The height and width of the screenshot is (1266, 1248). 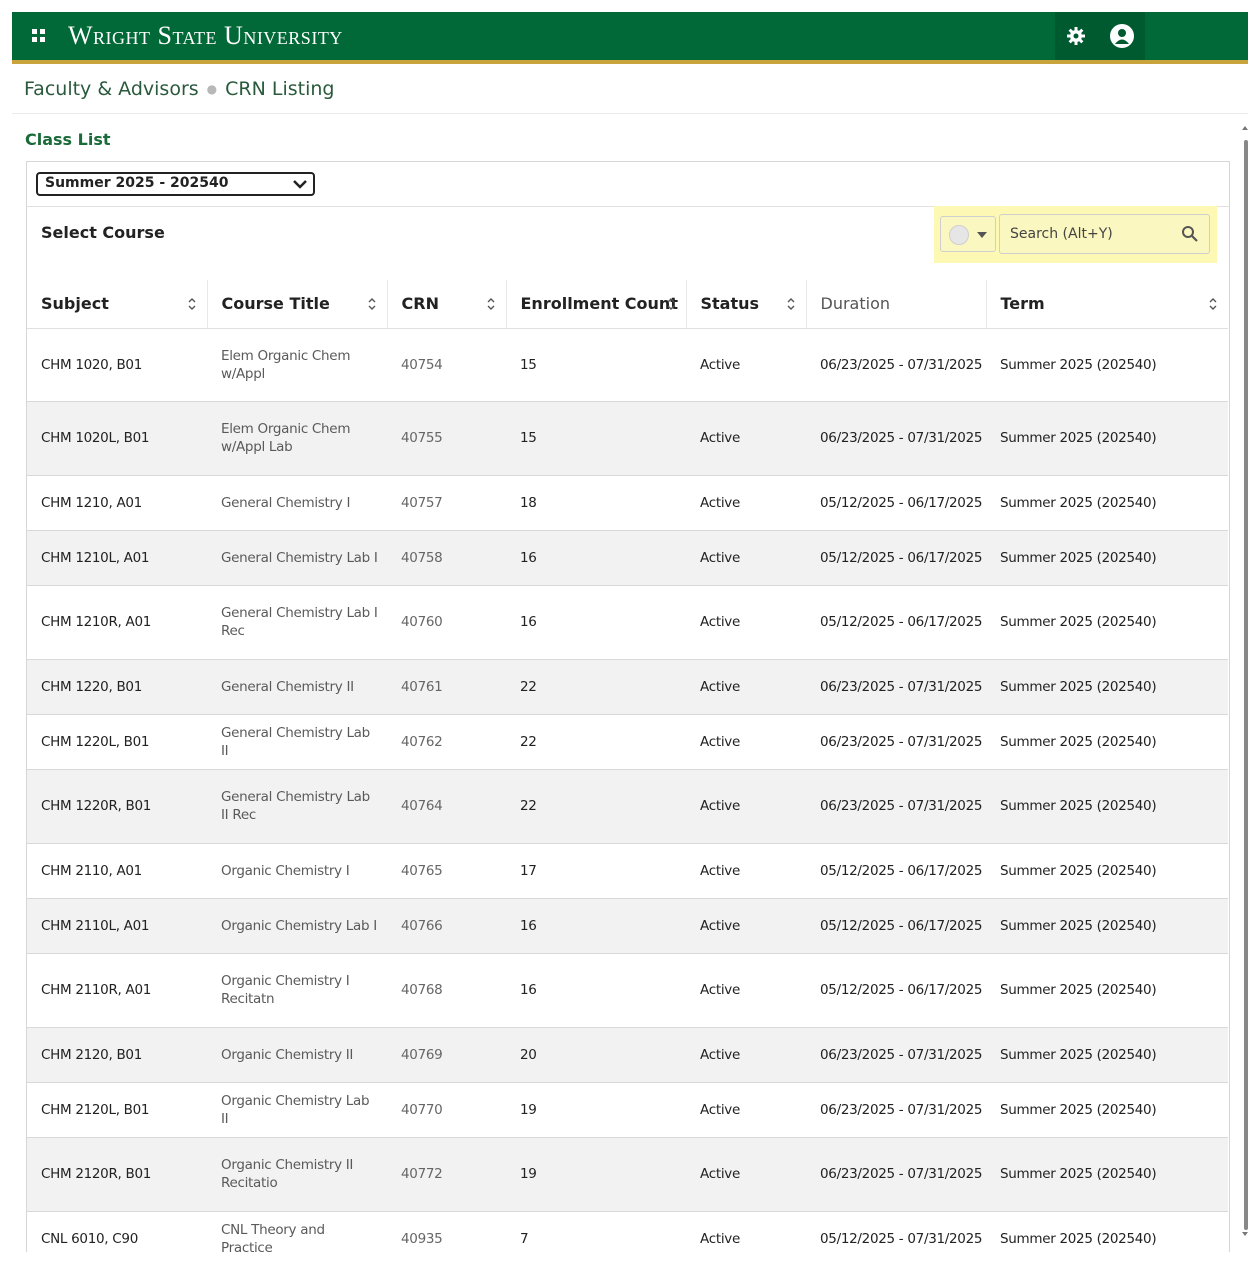 I want to click on cell-enrollment: 7, so click(x=596, y=1238).